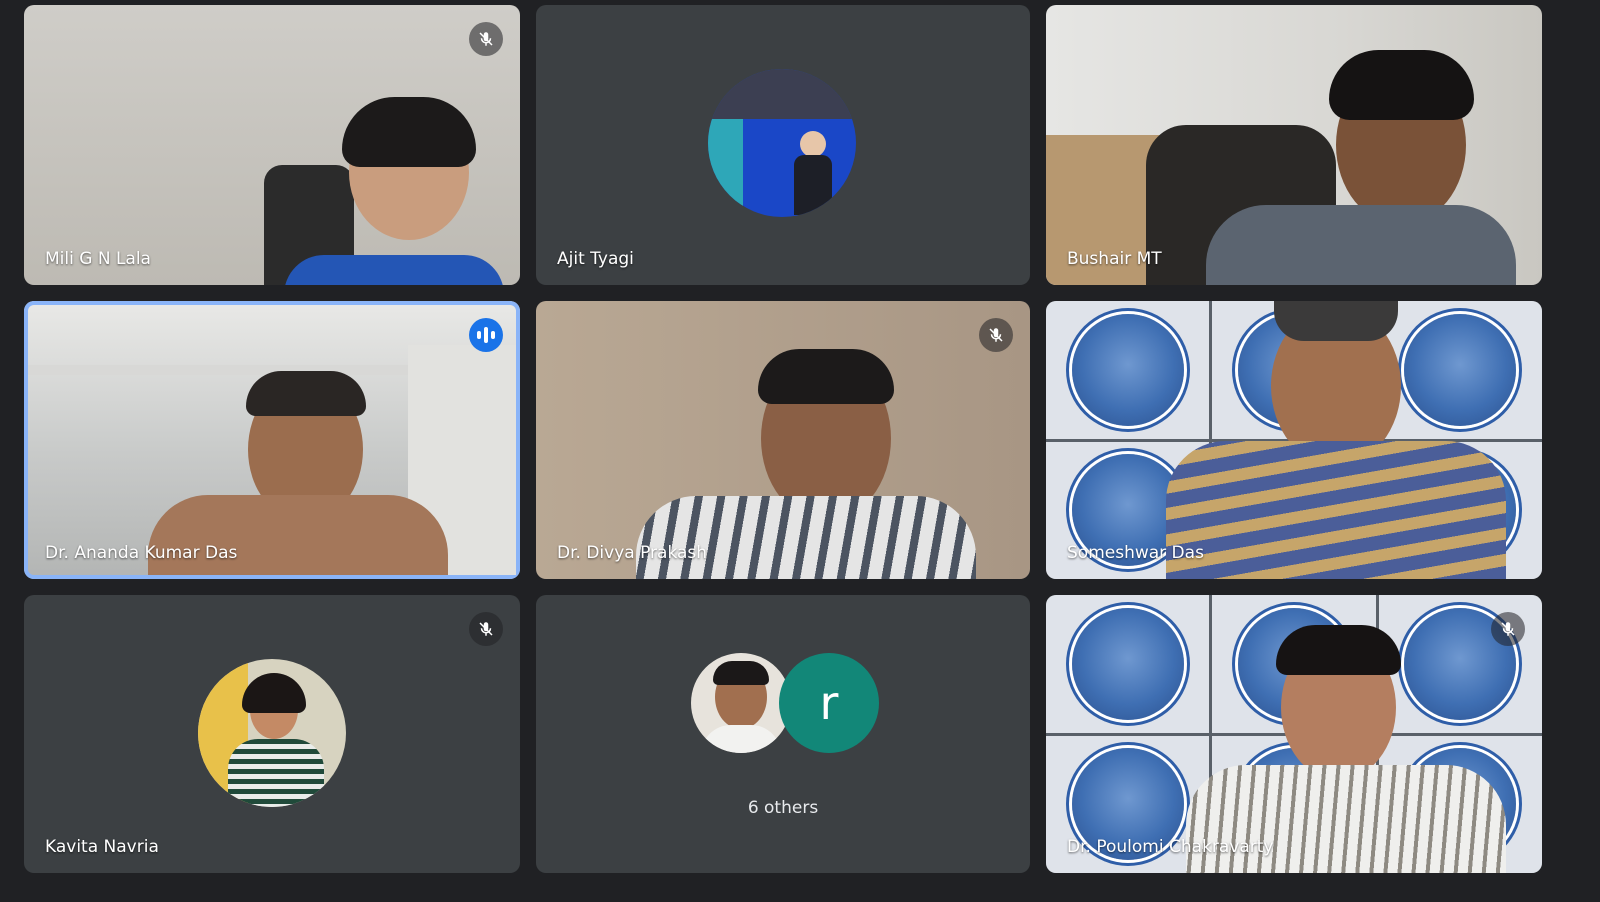 The width and height of the screenshot is (1600, 902). I want to click on participant-tile-mili: Mili G N Lala, so click(272, 145).